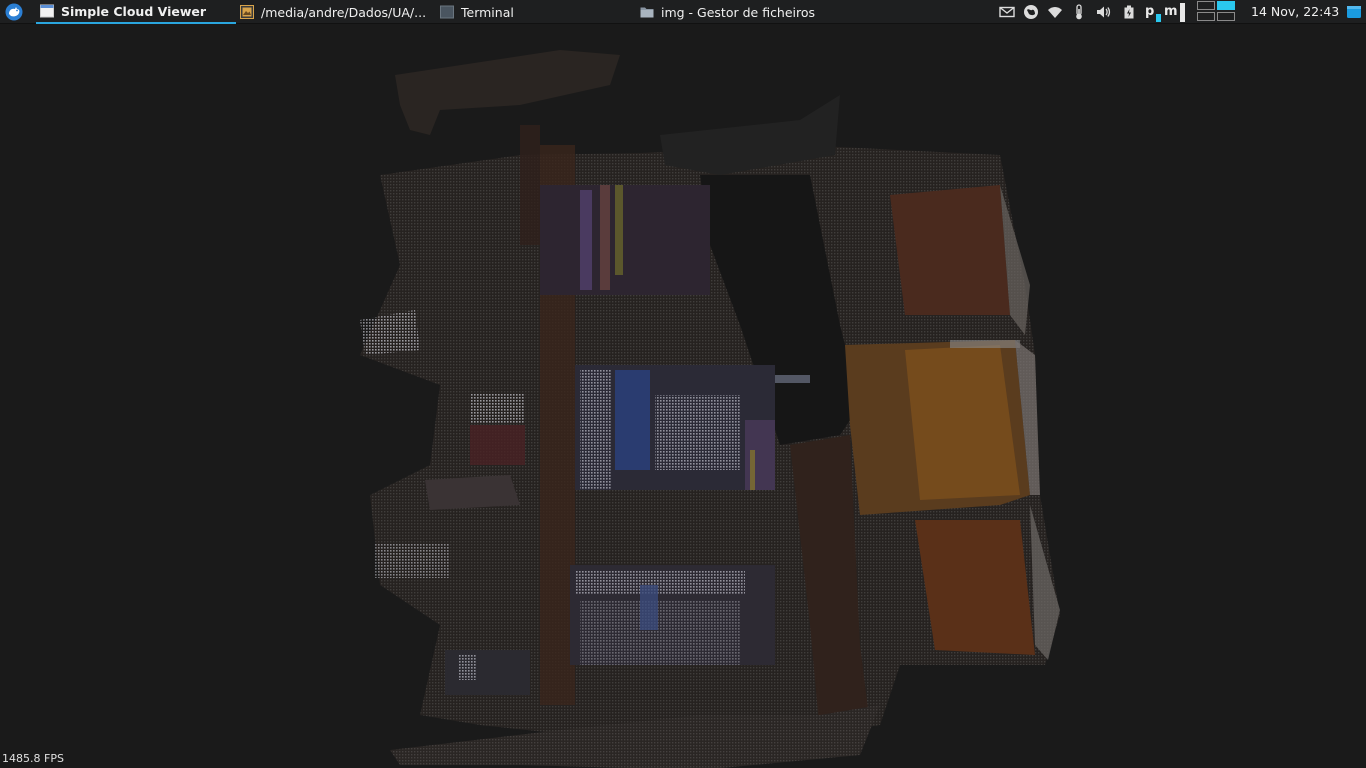 The width and height of the screenshot is (1366, 768). Describe the element at coordinates (625, 240) in the screenshot. I see `upper-books-cloud` at that location.